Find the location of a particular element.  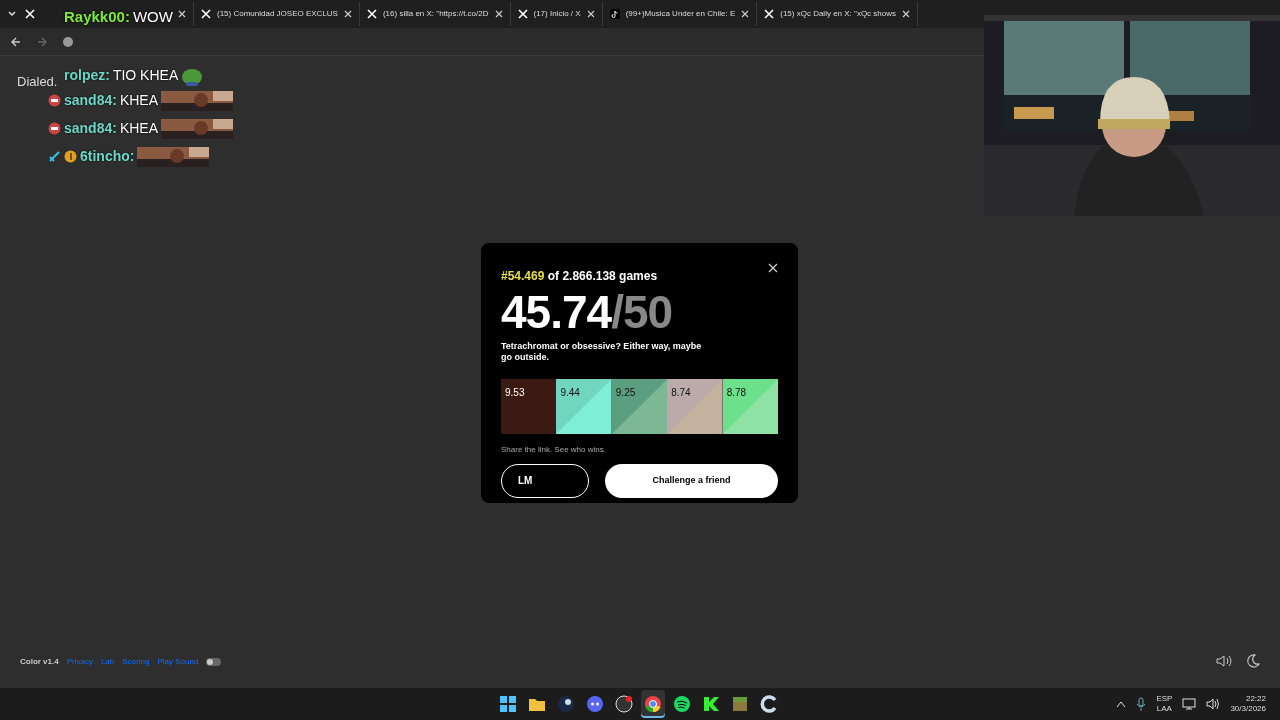

tab-title: (16) silla en X: "https://t.co/2D is located at coordinates (435, 14).